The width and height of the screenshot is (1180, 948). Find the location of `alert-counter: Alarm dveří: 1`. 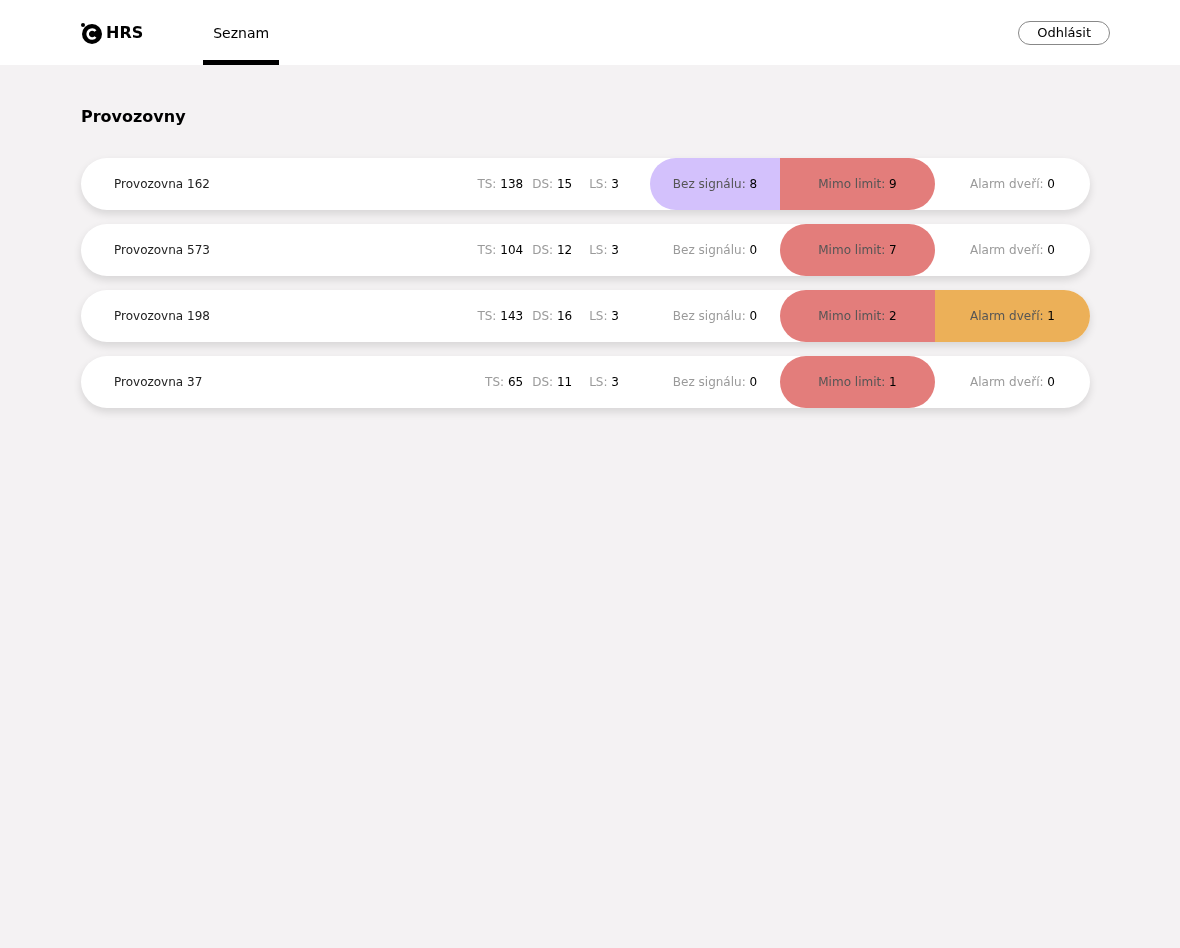

alert-counter: Alarm dveří: 1 is located at coordinates (1012, 316).